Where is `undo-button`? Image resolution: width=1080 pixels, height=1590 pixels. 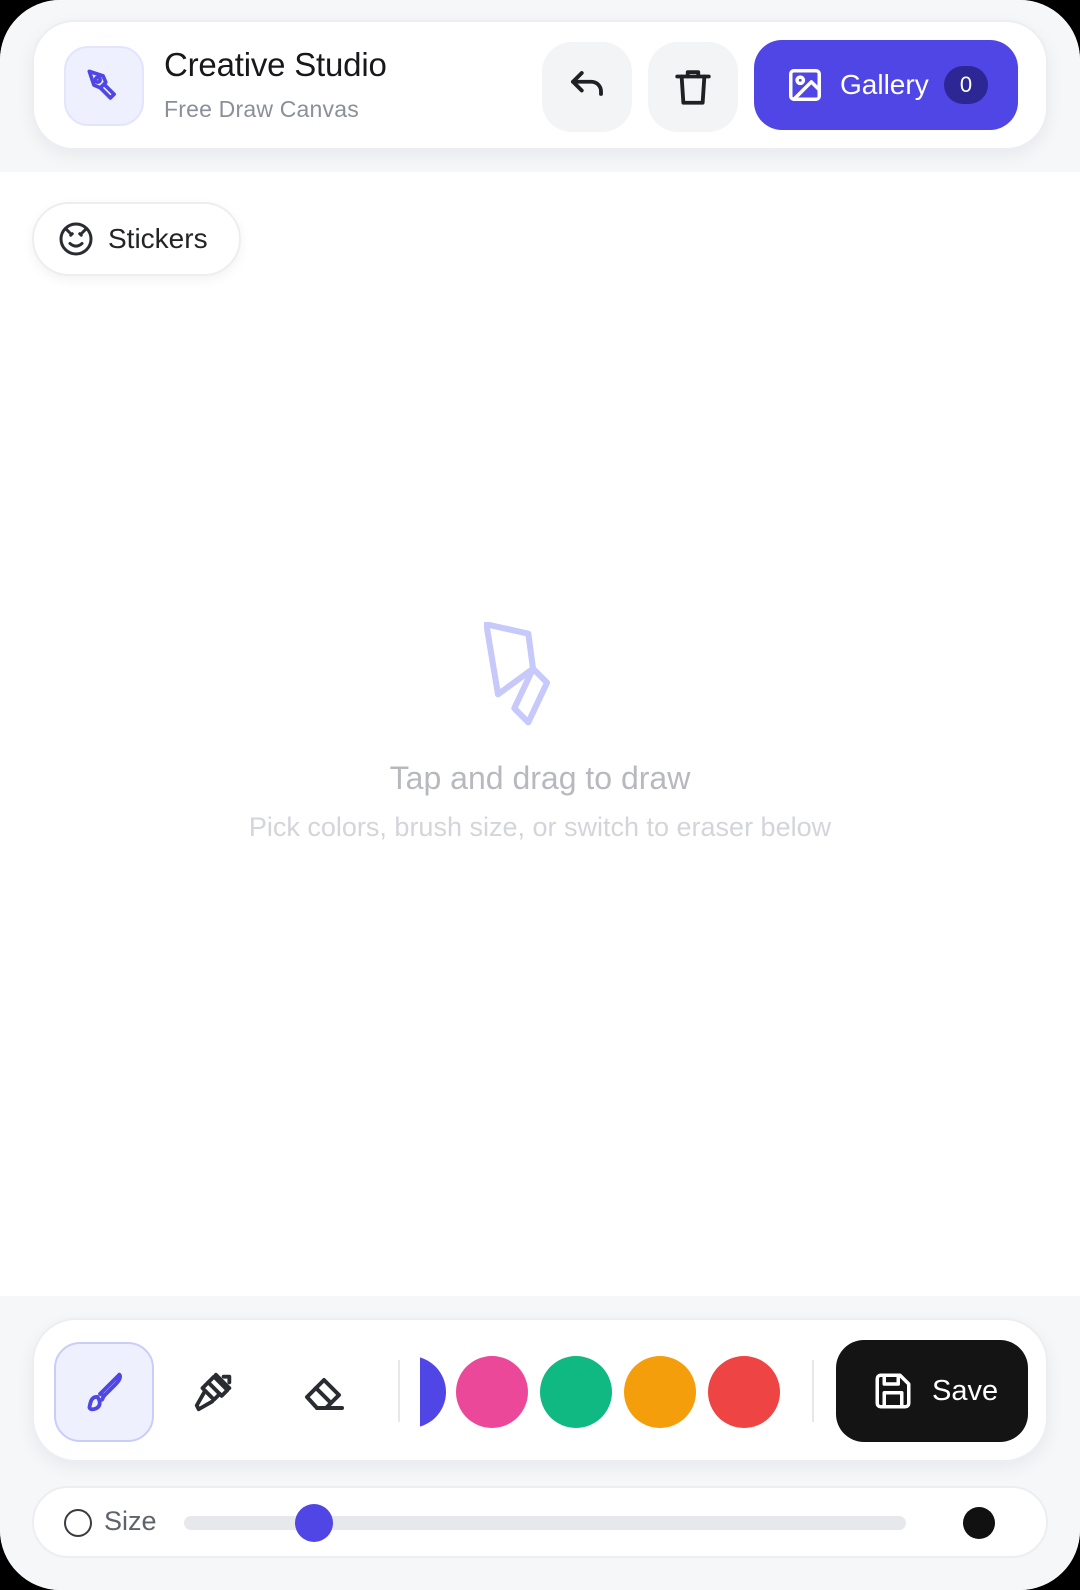
undo-button is located at coordinates (587, 87).